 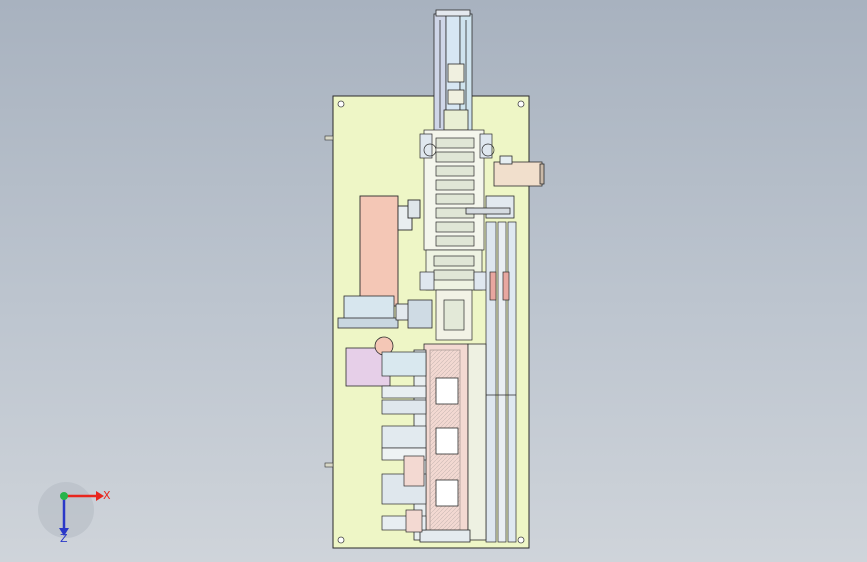 I want to click on coordinate-triad: X Z, so click(x=74, y=513).